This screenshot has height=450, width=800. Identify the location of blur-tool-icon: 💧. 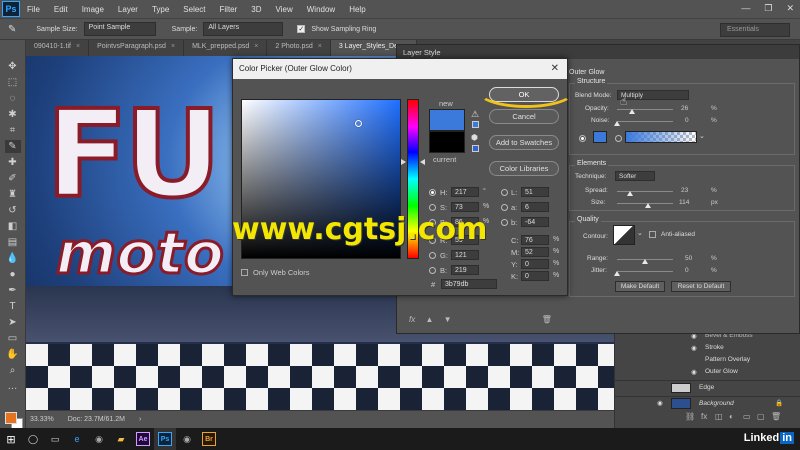
(13, 258).